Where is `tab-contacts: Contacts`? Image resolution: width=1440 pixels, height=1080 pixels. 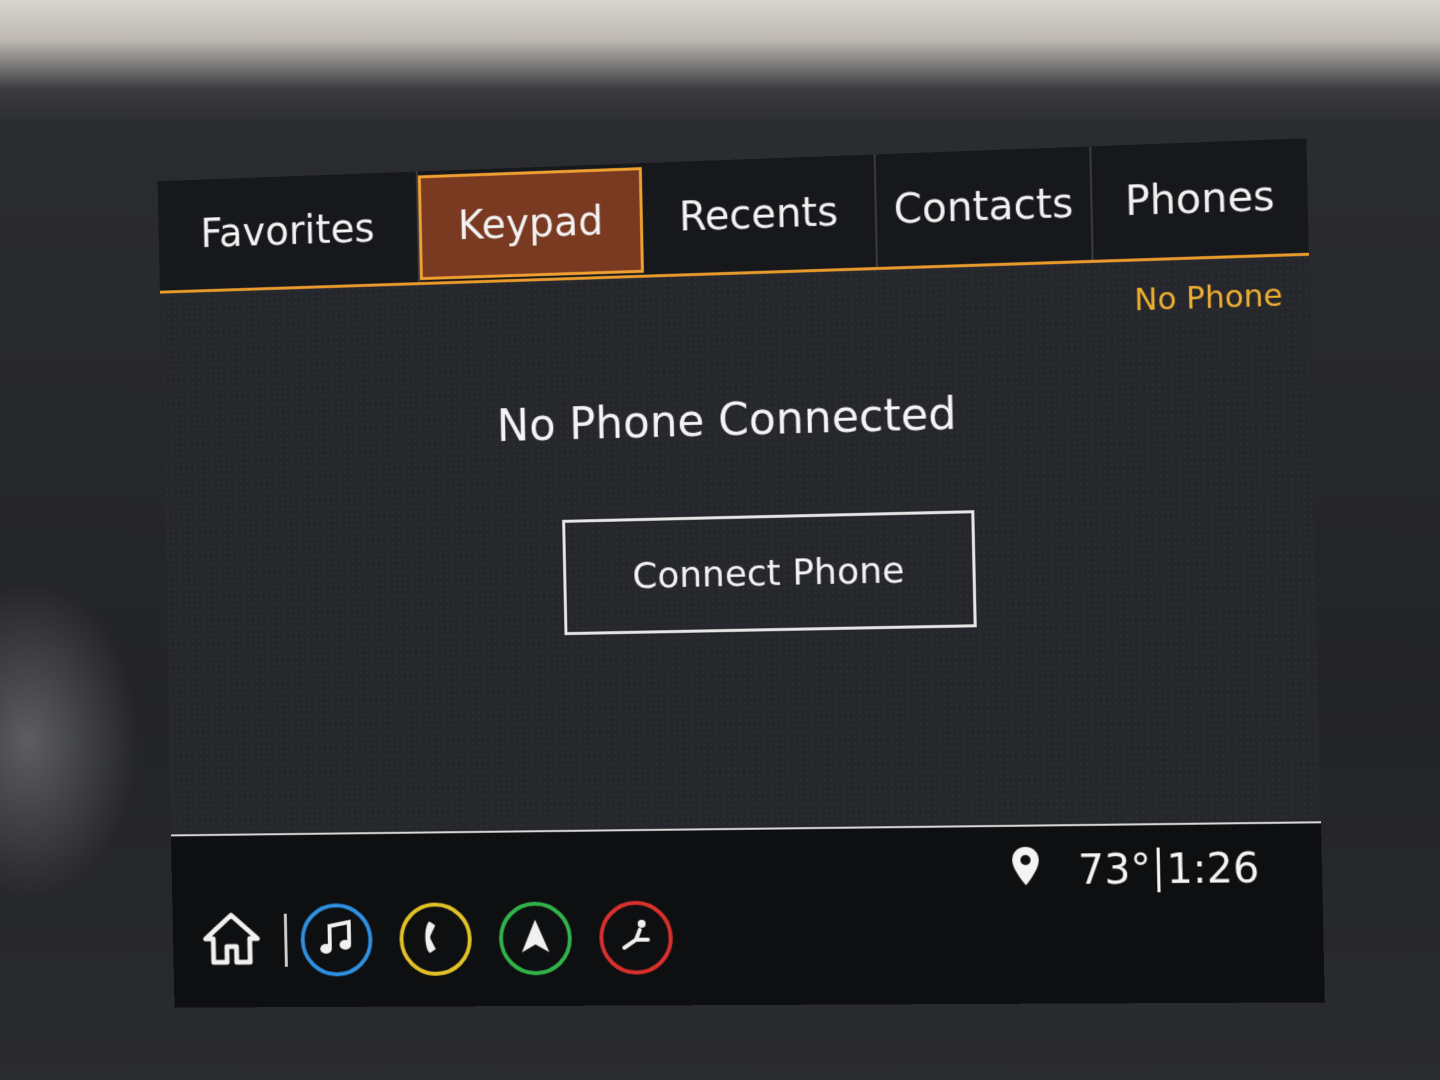
tab-contacts: Contacts is located at coordinates (985, 206).